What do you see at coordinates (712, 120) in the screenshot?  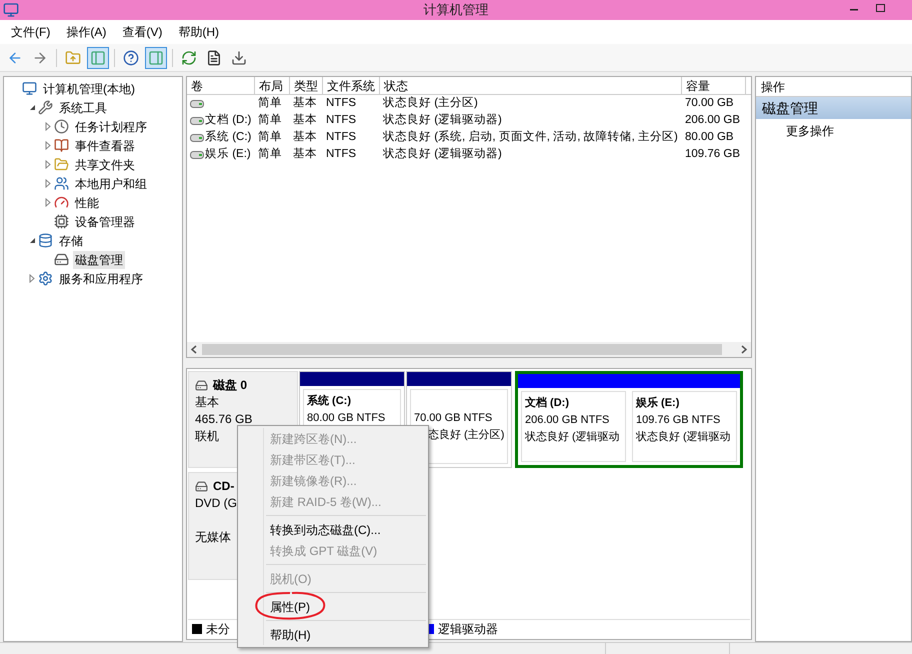 I see `table-cell-text: 206.00 GB` at bounding box center [712, 120].